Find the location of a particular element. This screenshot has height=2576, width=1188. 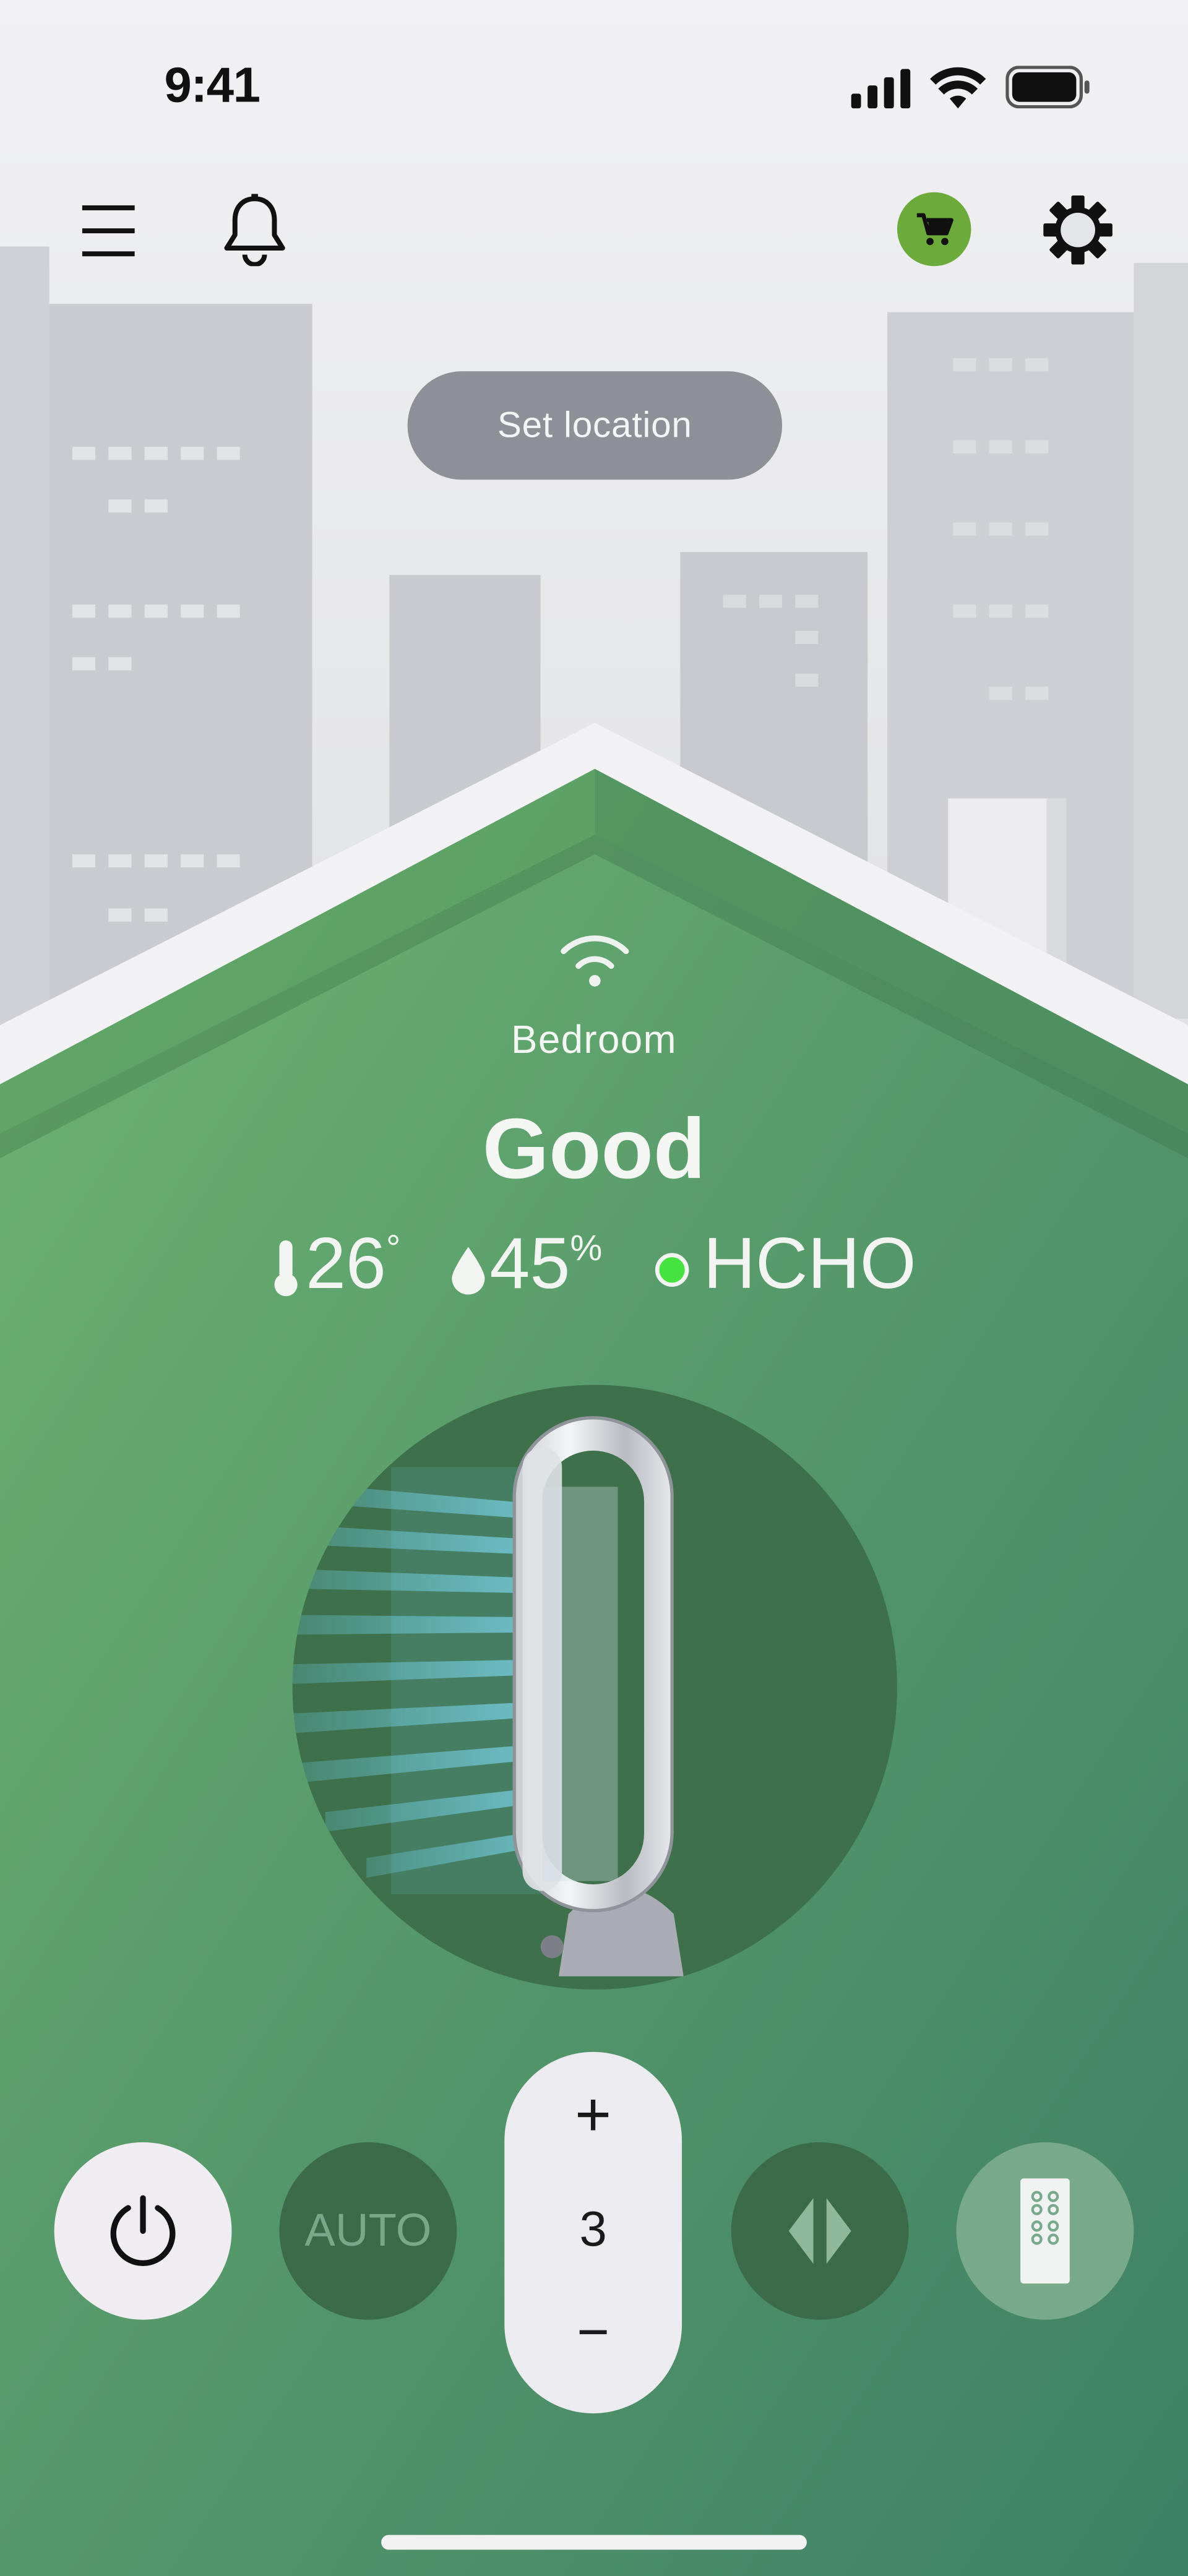

auto-mode-button: AUTO is located at coordinates (368, 2231).